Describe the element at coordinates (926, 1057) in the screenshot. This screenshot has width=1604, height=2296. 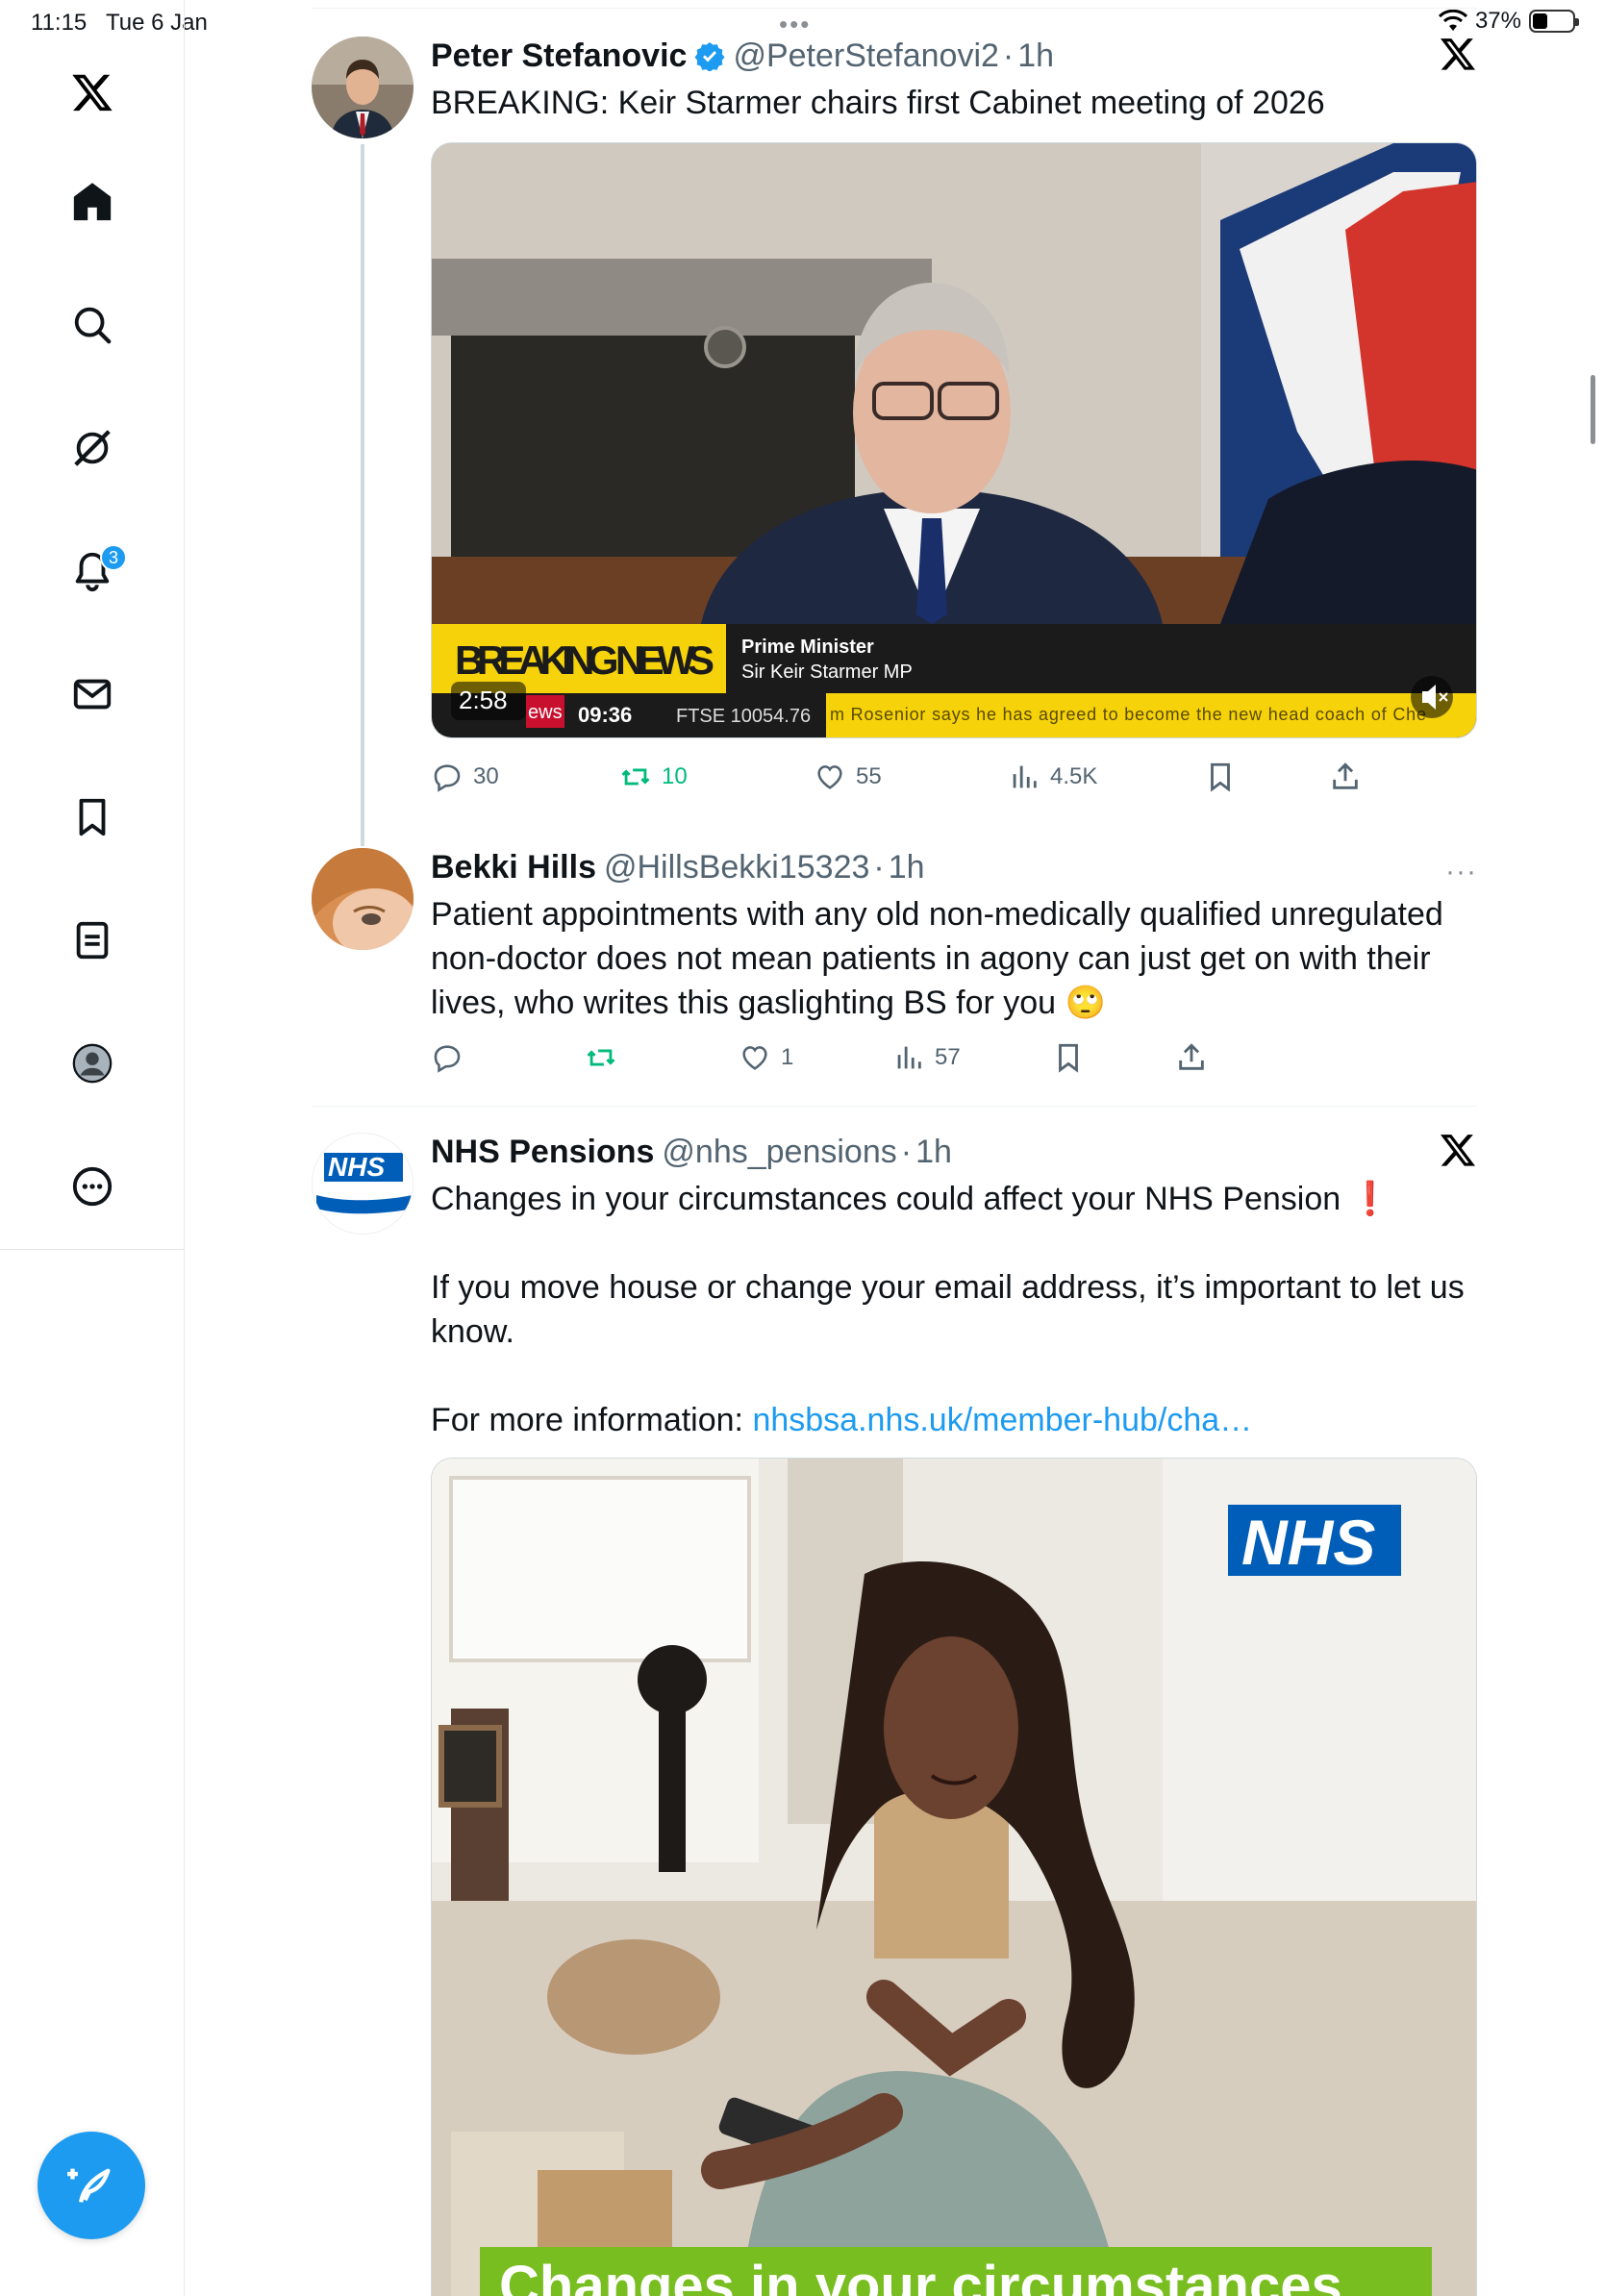
I see `views-button: 57` at that location.